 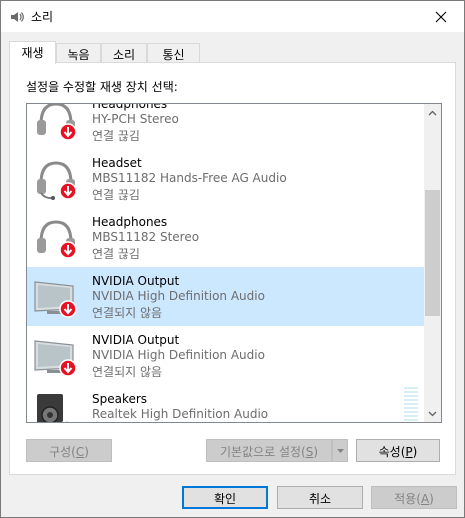 I want to click on accelerator-key: S, so click(x=309, y=452).